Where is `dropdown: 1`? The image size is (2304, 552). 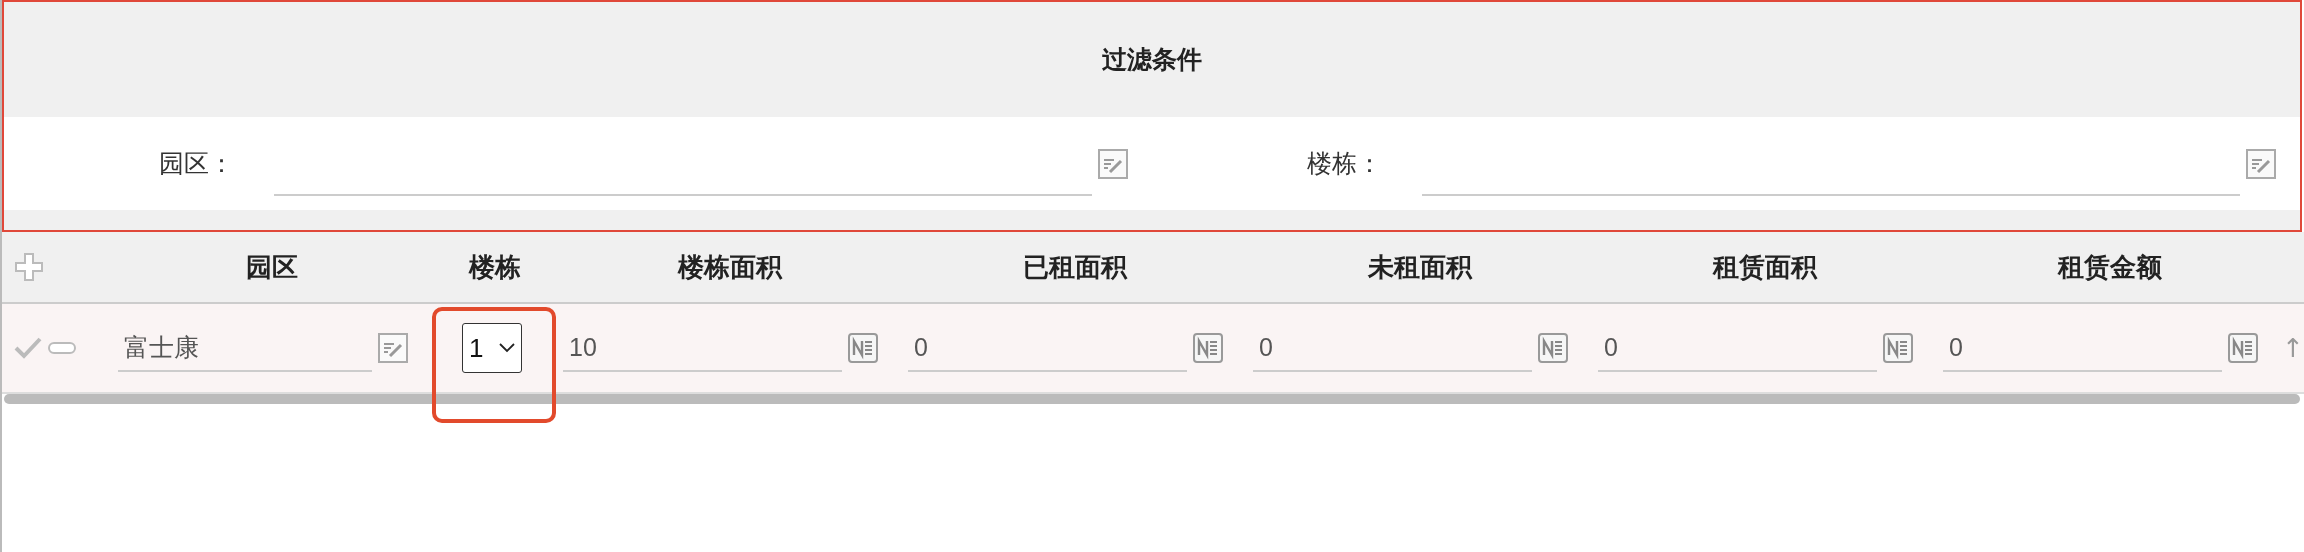 dropdown: 1 is located at coordinates (492, 348).